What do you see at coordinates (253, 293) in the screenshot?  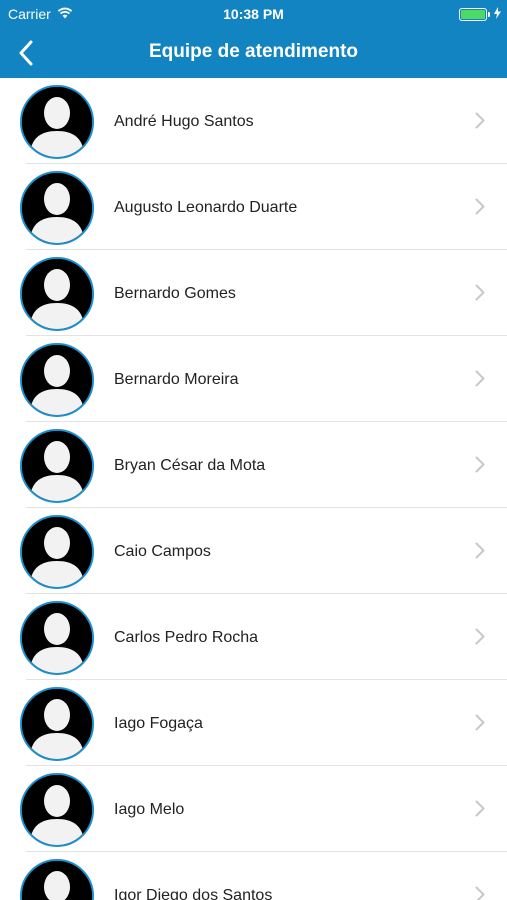 I see `list-item: Bernardo Gomes` at bounding box center [253, 293].